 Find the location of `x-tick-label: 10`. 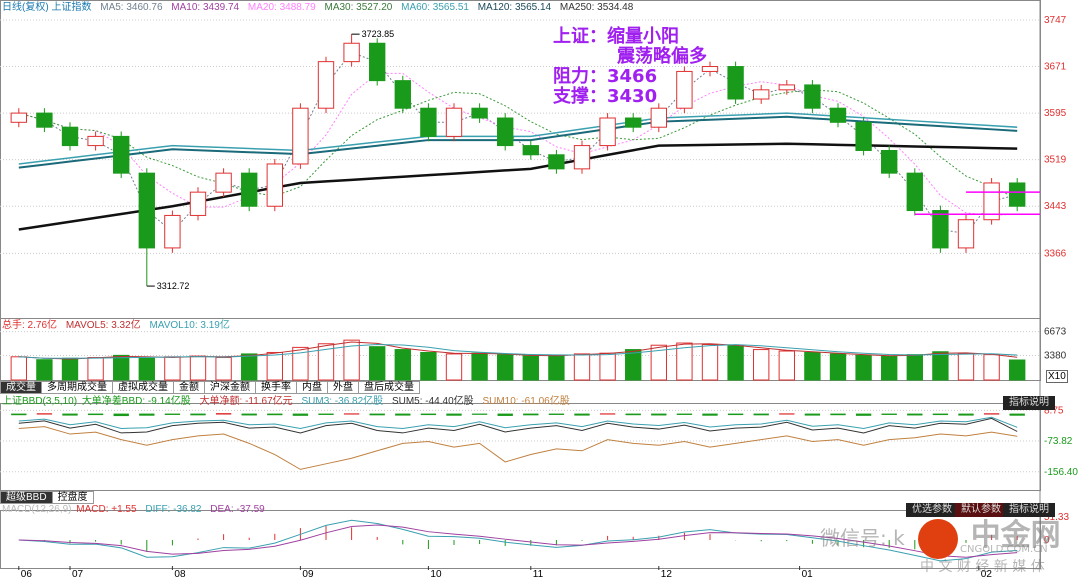

x-tick-label: 10 is located at coordinates (436, 574).